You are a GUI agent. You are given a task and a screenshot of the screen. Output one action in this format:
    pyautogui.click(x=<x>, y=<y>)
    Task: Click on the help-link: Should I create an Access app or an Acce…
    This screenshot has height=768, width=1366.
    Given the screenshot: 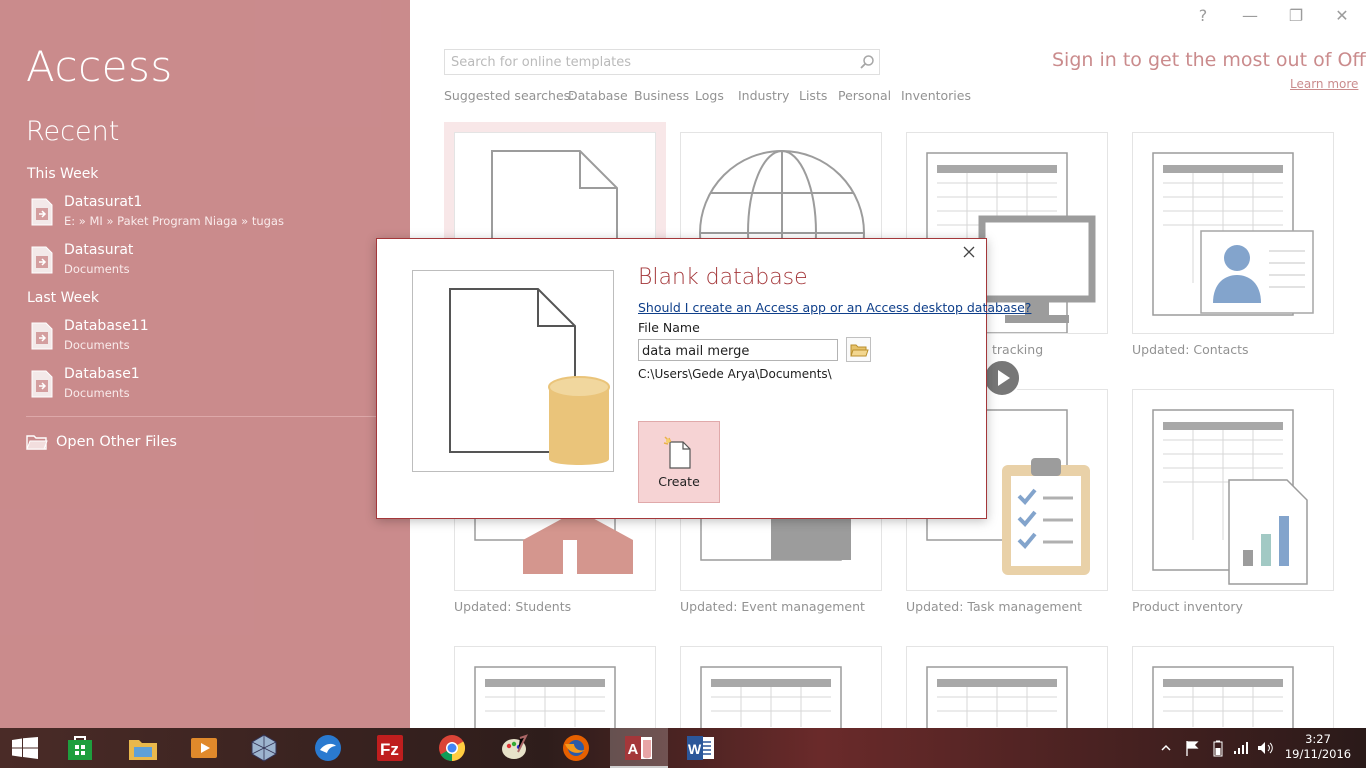 What is the action you would take?
    pyautogui.click(x=834, y=307)
    